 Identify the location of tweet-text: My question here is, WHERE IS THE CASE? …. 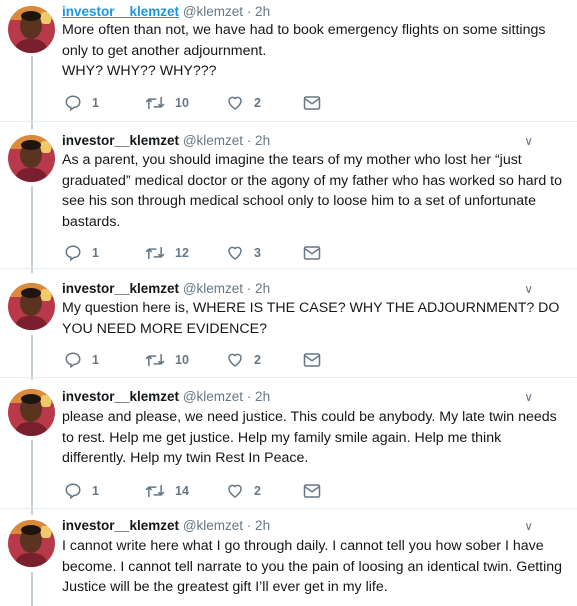
(311, 318).